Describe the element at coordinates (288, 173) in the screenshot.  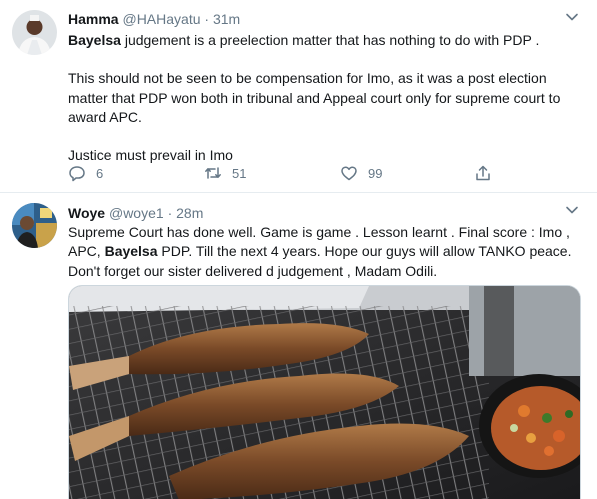
I see `tweet-actions: 6 51 99` at that location.